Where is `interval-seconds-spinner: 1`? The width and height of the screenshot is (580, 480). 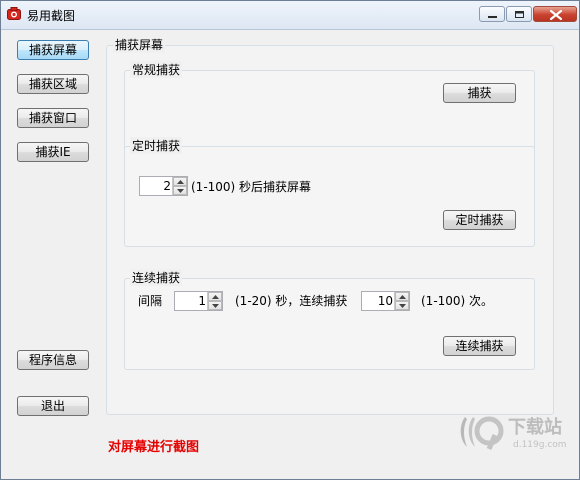 interval-seconds-spinner: 1 is located at coordinates (198, 301).